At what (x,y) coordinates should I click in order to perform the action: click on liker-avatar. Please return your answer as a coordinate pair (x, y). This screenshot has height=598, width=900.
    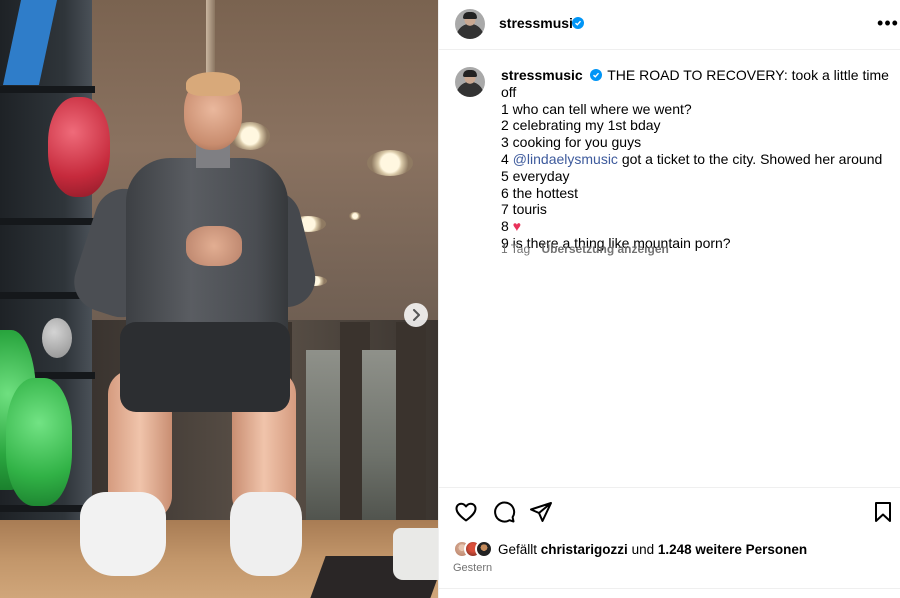
    Looking at the image, I should click on (484, 549).